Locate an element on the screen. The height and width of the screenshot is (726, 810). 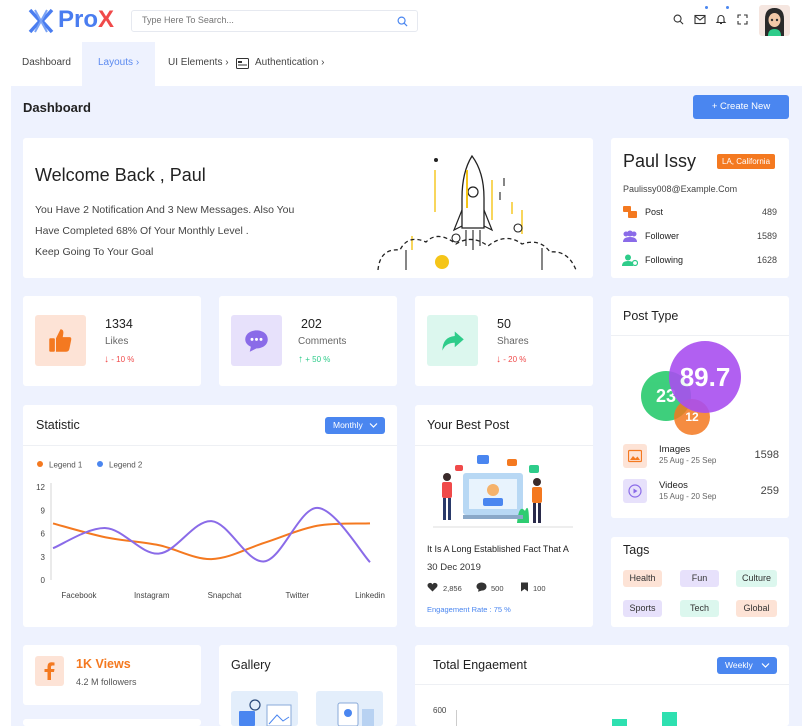
engagement-y-axis is located at coordinates (456, 718).